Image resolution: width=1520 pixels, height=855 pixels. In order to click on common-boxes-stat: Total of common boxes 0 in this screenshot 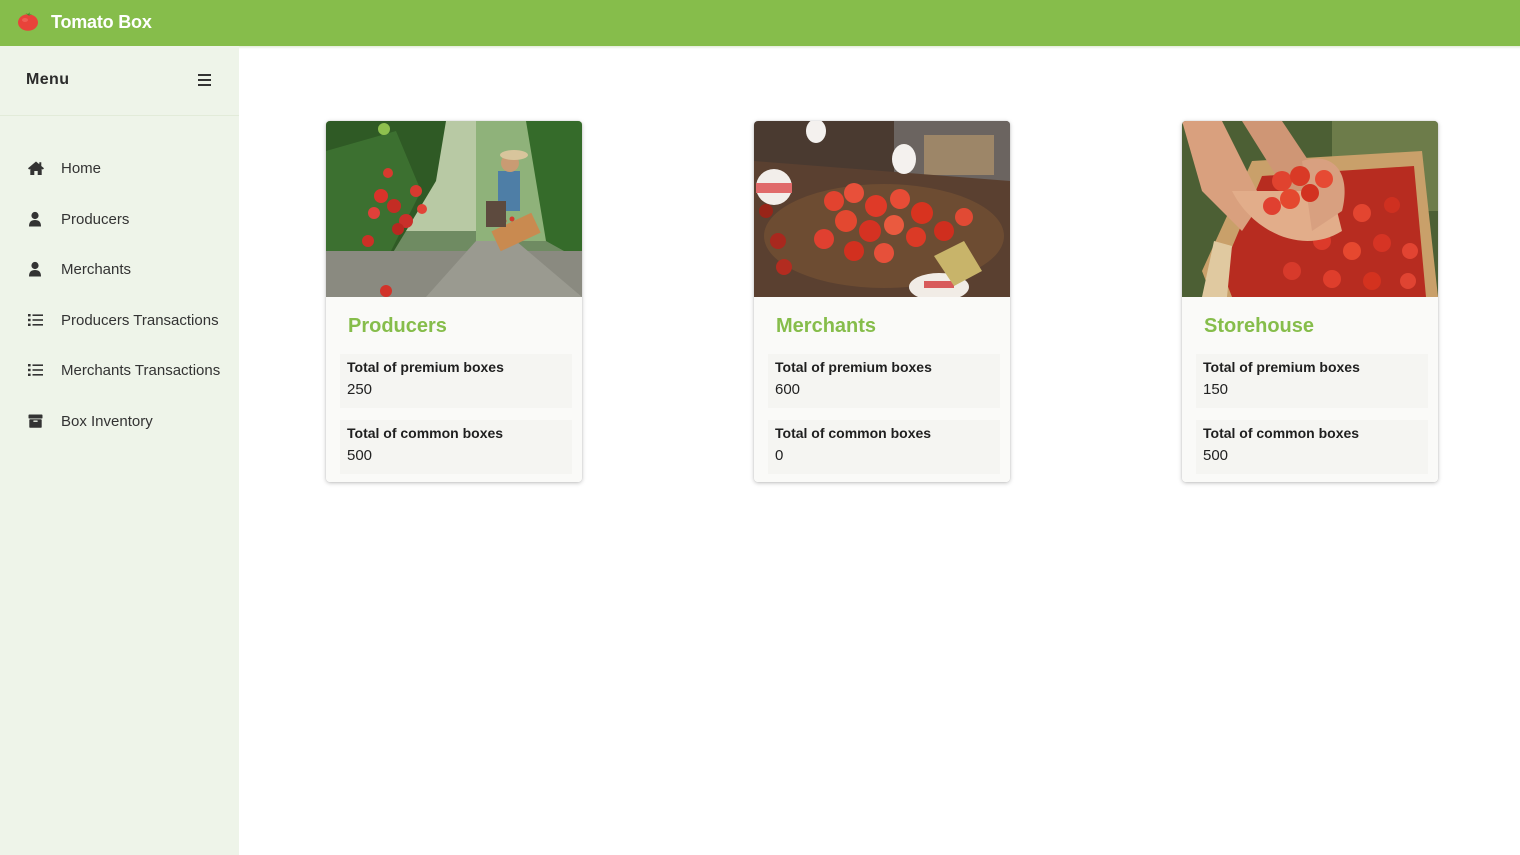, I will do `click(884, 447)`.